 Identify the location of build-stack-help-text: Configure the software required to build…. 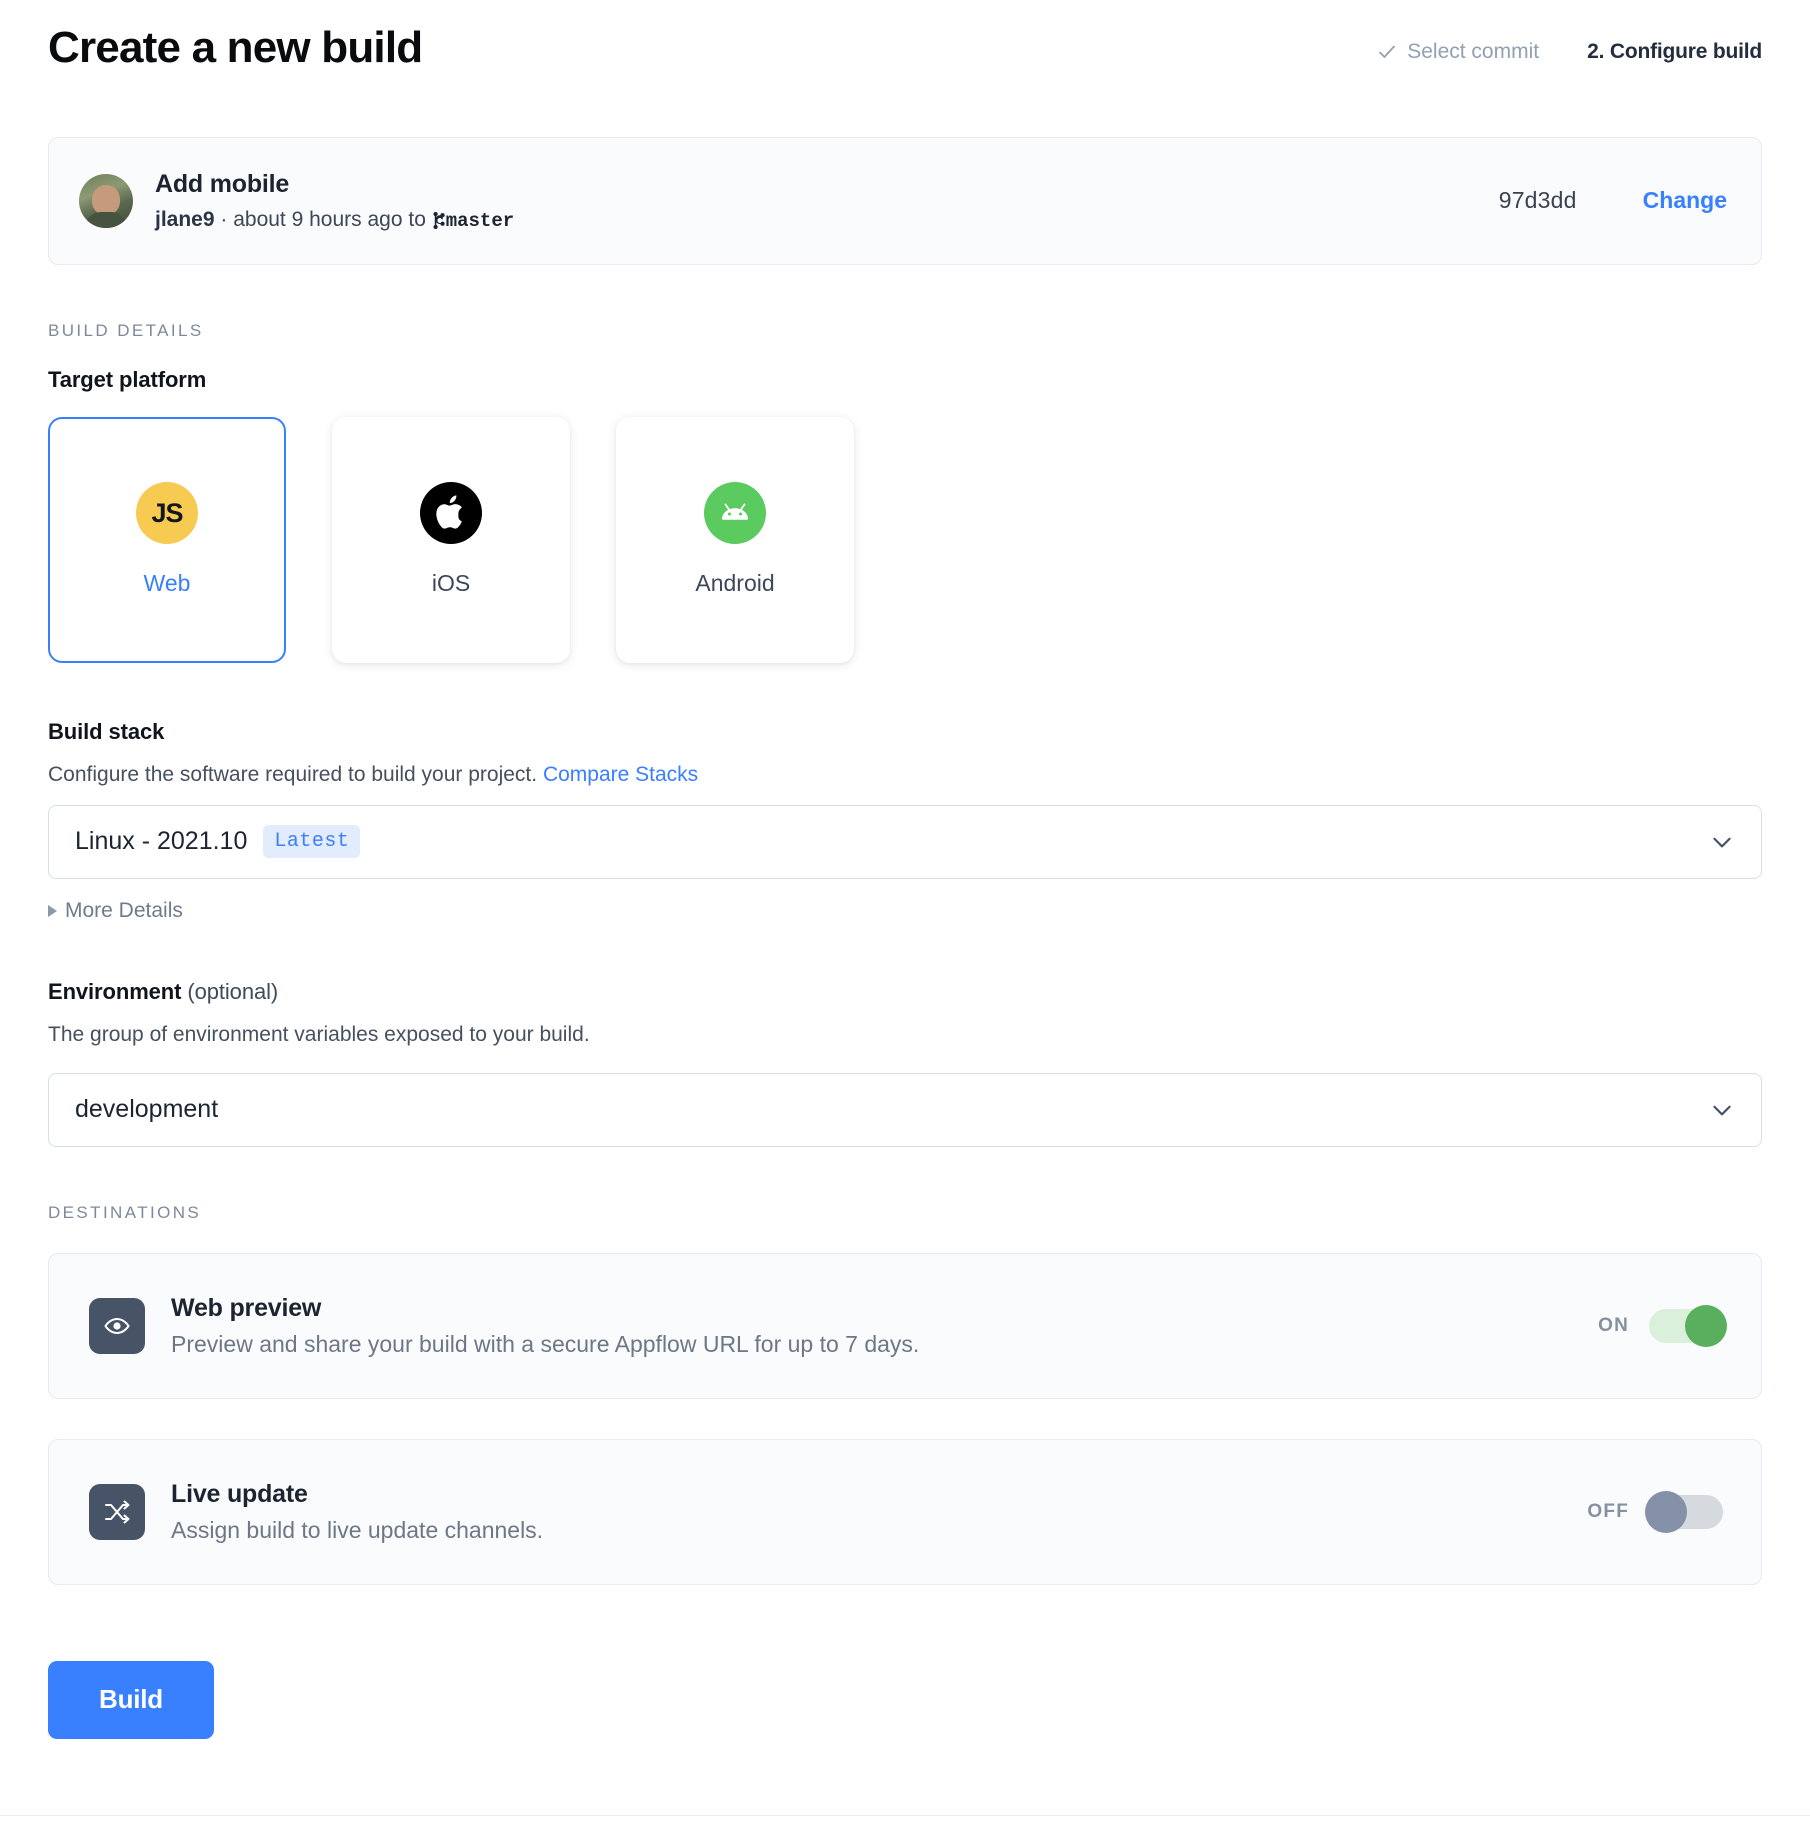
(295, 774).